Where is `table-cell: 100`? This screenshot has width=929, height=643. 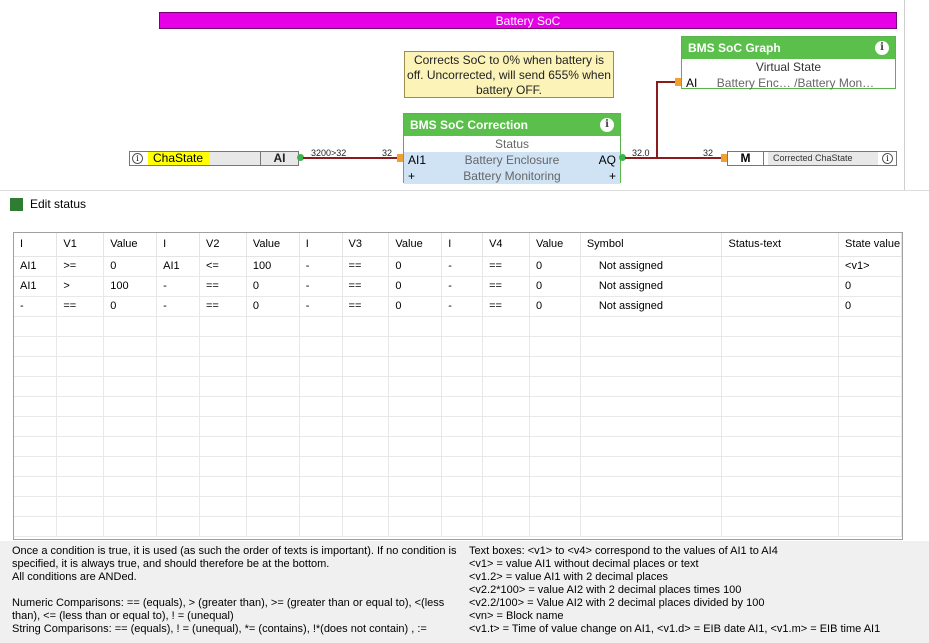 table-cell: 100 is located at coordinates (130, 286).